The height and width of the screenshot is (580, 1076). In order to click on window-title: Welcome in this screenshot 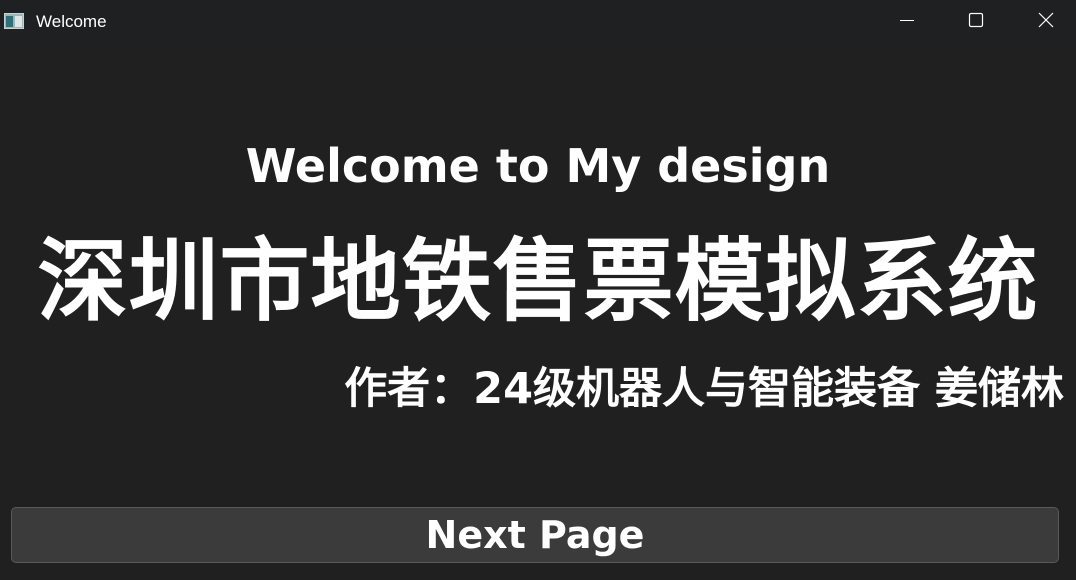, I will do `click(71, 21)`.